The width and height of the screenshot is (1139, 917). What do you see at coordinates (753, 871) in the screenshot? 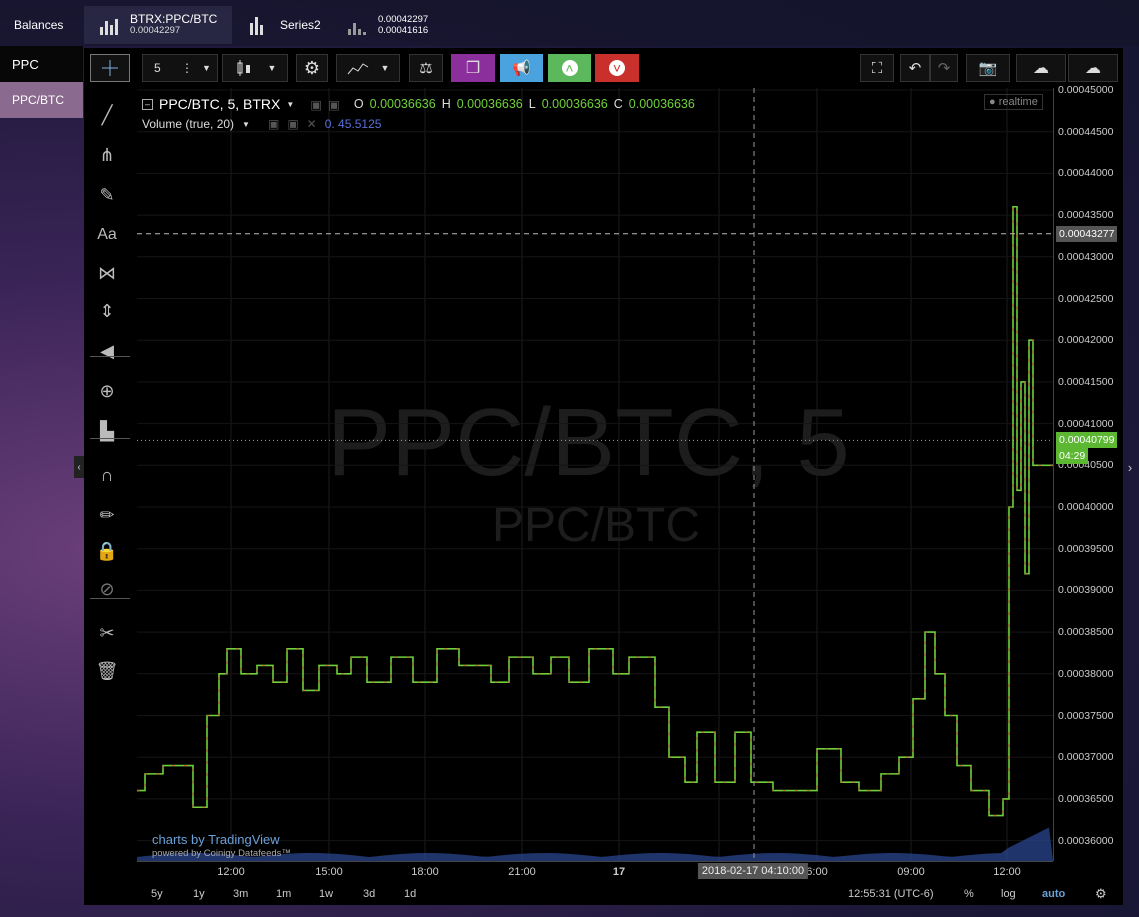
I see `crosshair-time-label: 2018-02-17 04:10:00` at bounding box center [753, 871].